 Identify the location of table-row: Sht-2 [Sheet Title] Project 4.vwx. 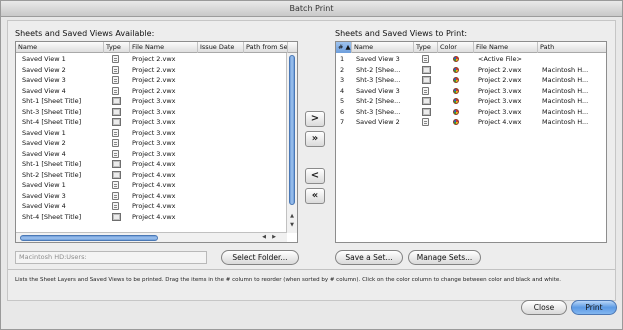
(156, 175).